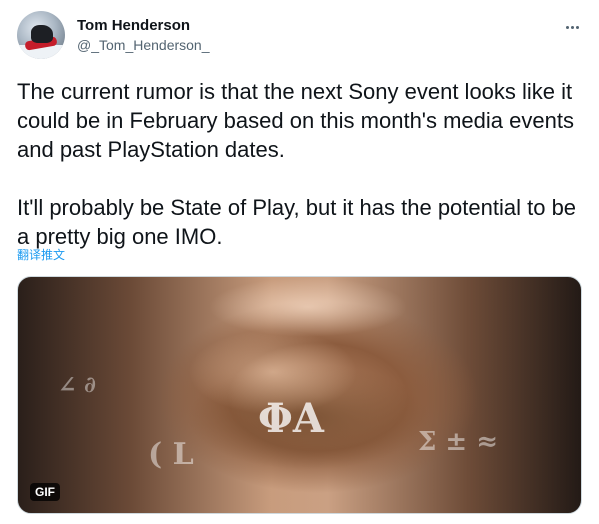  Describe the element at coordinates (143, 45) in the screenshot. I see `author-handle: @_Tom_Henderson_` at that location.